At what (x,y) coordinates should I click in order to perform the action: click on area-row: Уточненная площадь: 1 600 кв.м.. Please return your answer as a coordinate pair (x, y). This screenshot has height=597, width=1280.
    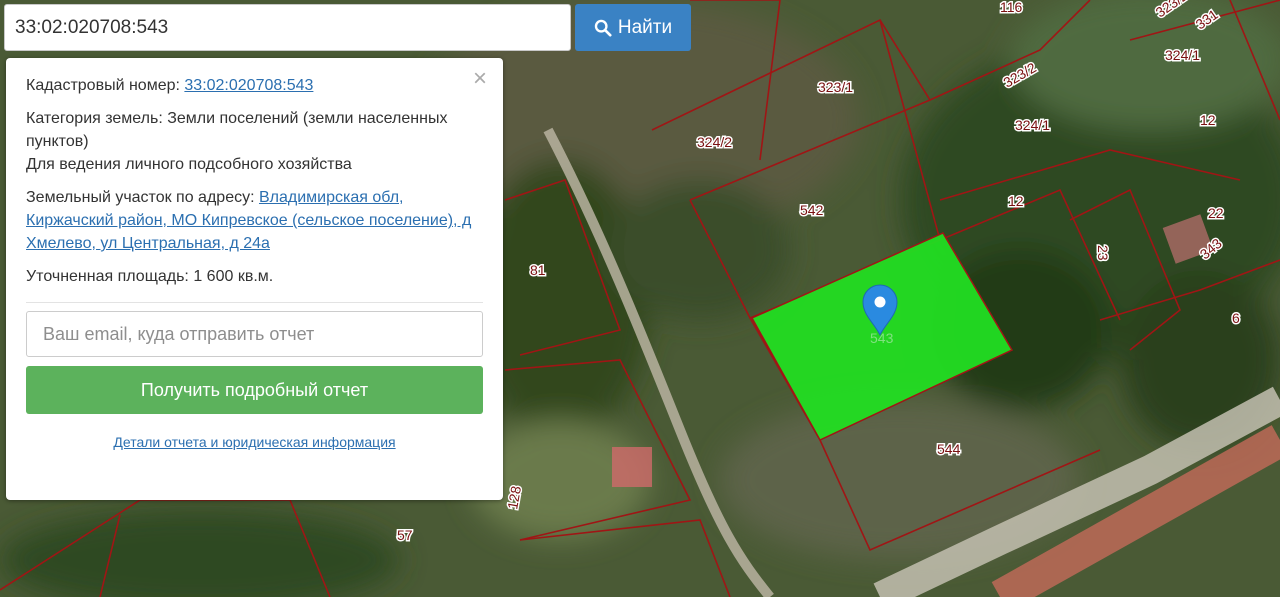
    Looking at the image, I should click on (254, 276).